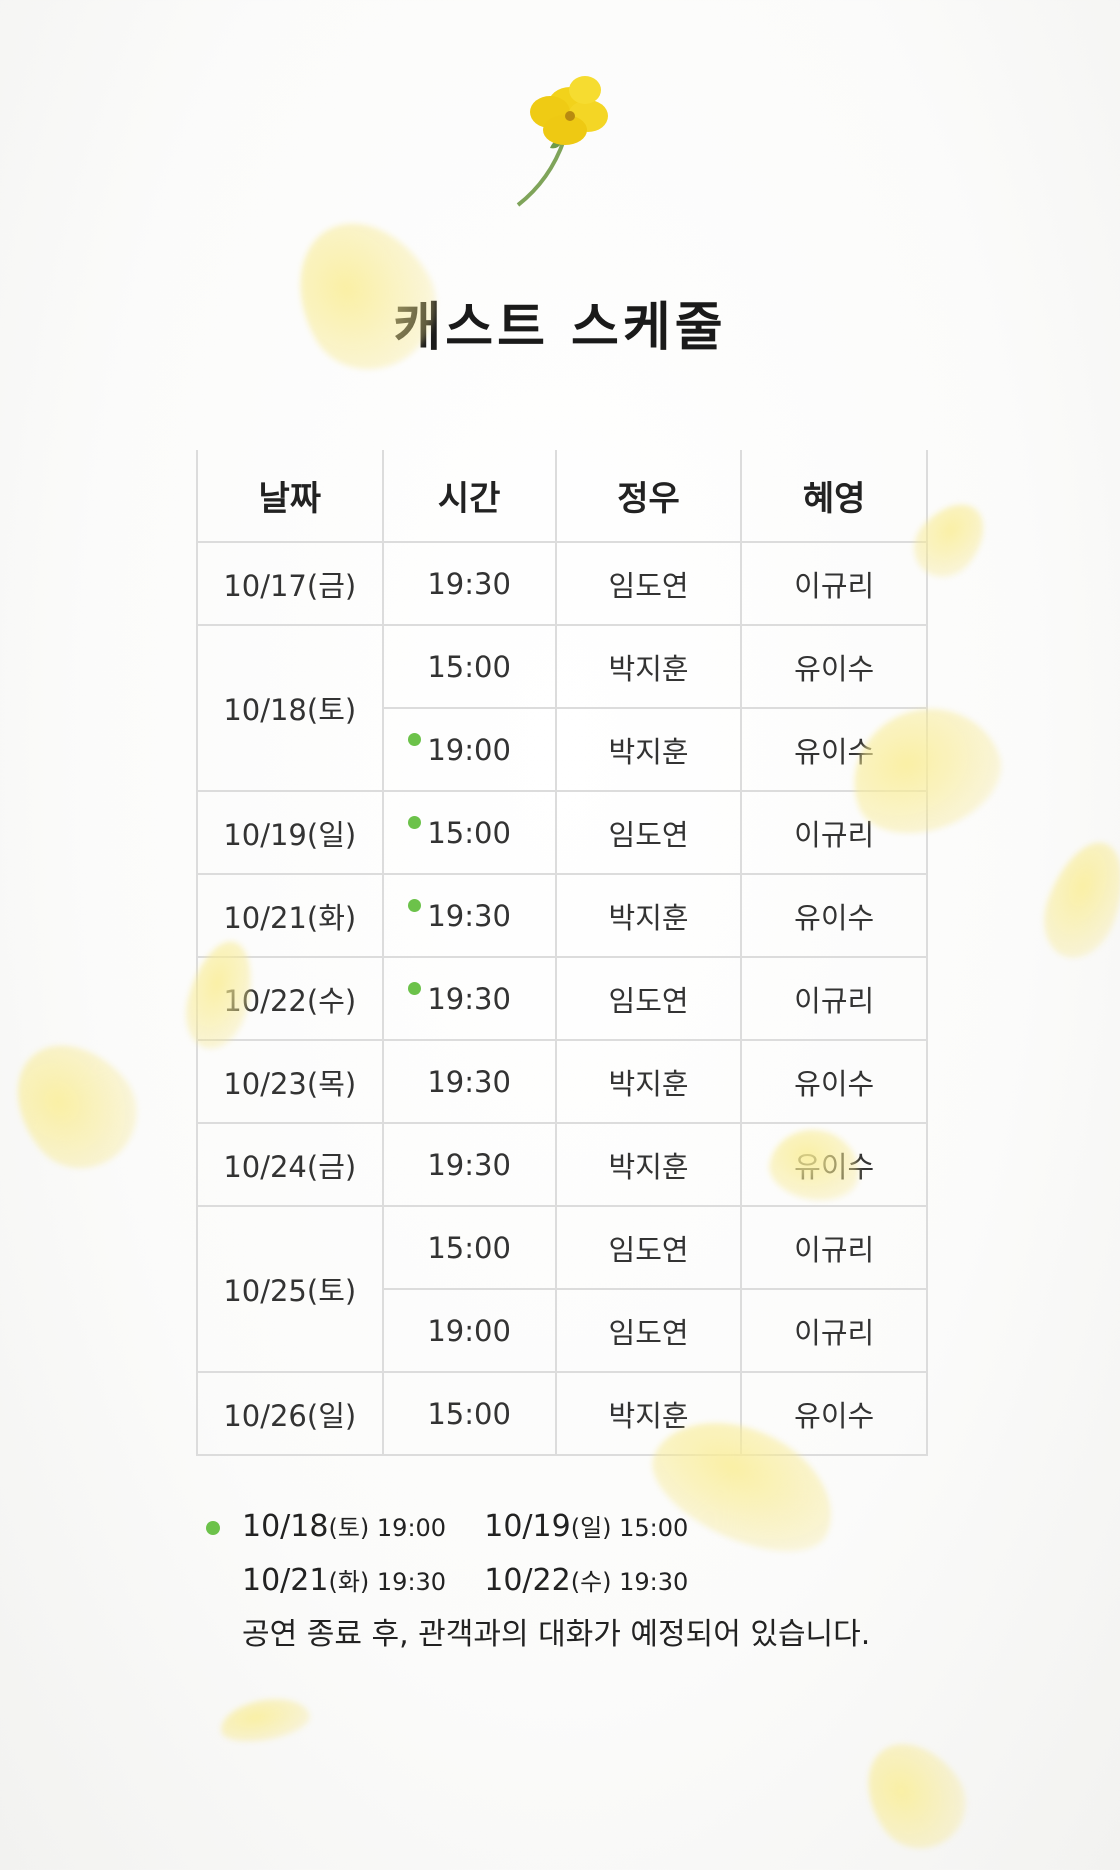 The height and width of the screenshot is (1870, 1120). I want to click on table-row: 10/17(금) 19:30 임도연 이규리, so click(562, 583).